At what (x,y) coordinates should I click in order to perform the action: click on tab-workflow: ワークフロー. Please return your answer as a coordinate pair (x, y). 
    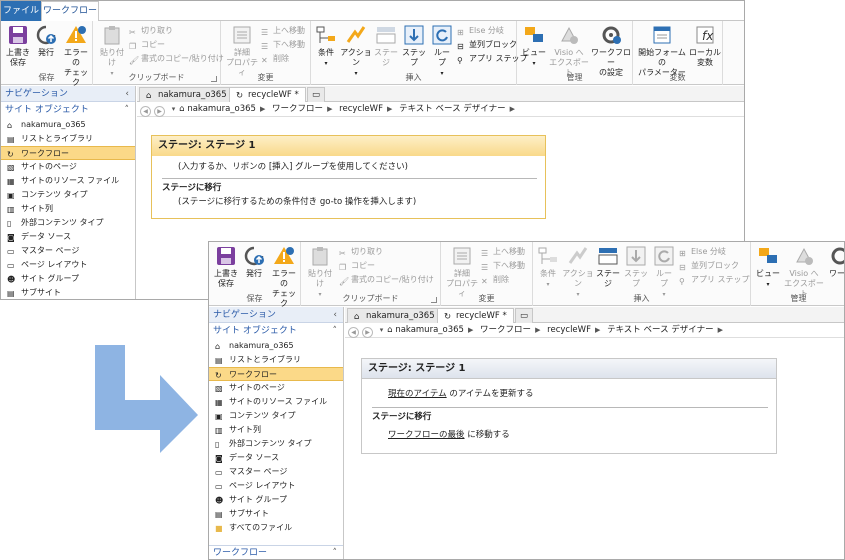
    Looking at the image, I should click on (70, 11).